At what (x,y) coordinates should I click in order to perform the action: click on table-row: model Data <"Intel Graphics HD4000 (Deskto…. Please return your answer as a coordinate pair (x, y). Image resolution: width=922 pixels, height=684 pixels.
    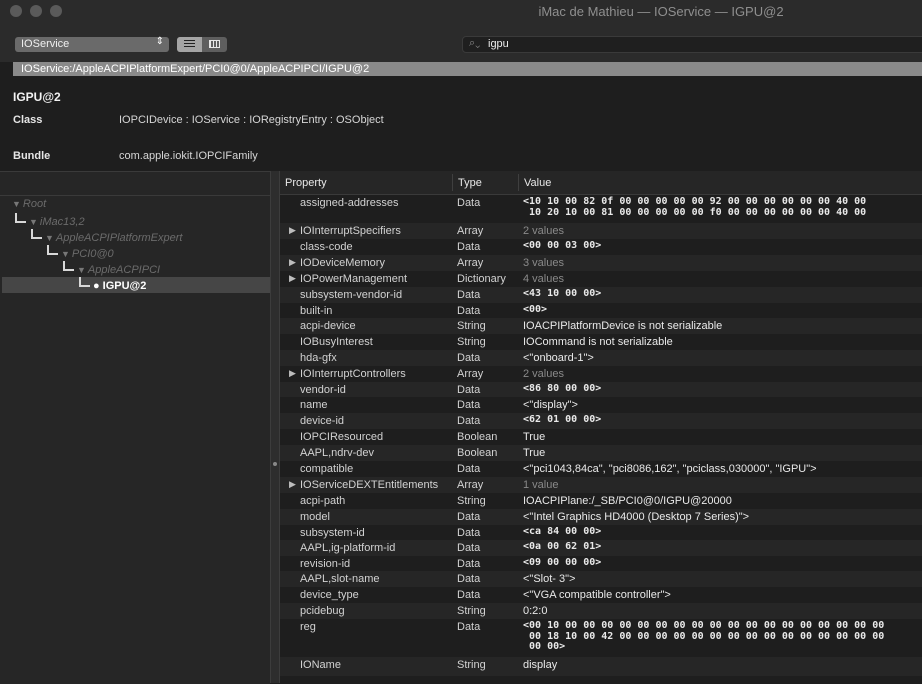
    Looking at the image, I should click on (601, 517).